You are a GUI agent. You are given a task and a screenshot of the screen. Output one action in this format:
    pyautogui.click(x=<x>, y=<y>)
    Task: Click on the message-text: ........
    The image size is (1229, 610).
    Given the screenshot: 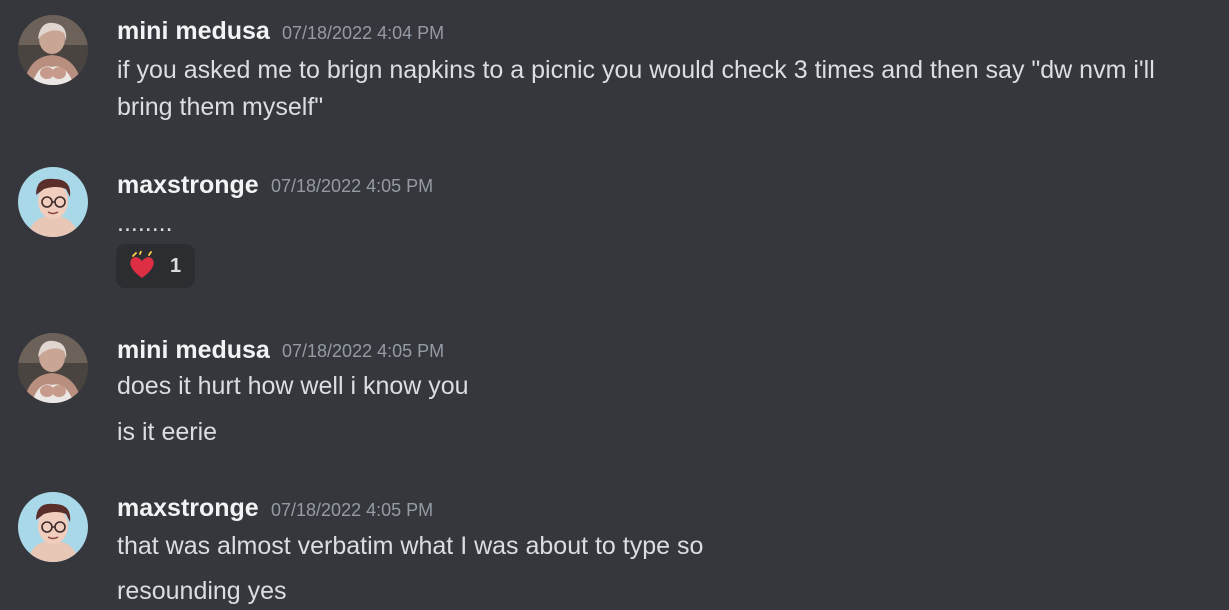 What is the action you would take?
    pyautogui.click(x=145, y=223)
    